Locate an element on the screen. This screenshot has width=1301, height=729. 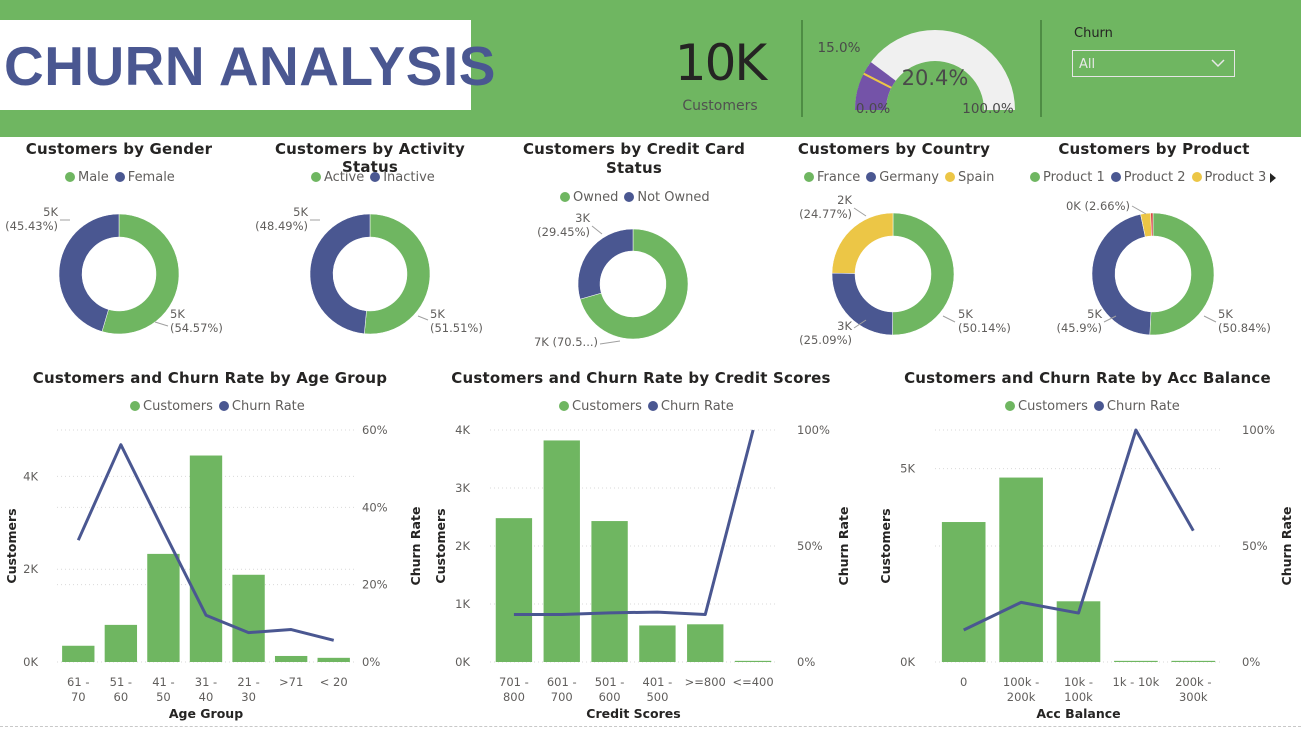
legend-item: Female is located at coordinates (144, 177).